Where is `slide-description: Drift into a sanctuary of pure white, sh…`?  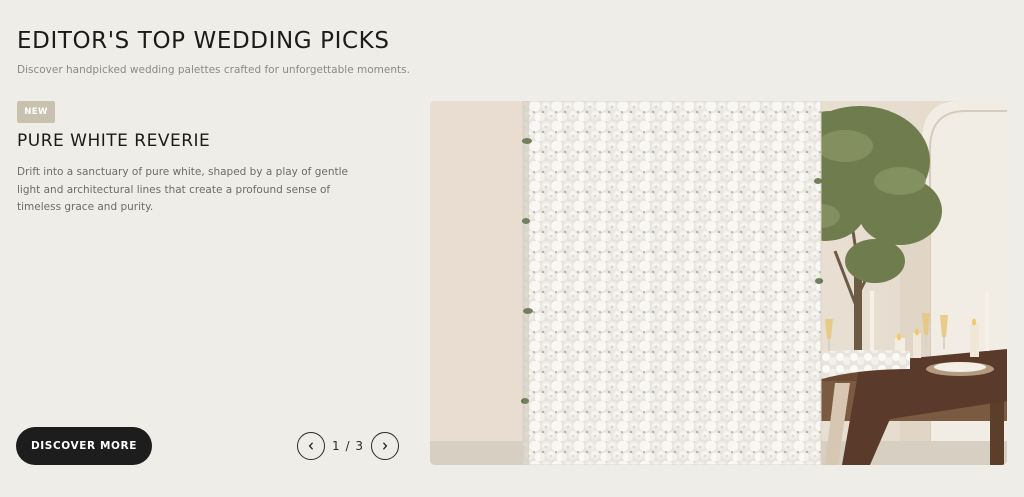 slide-description: Drift into a sanctuary of pure white, sh… is located at coordinates (182, 189).